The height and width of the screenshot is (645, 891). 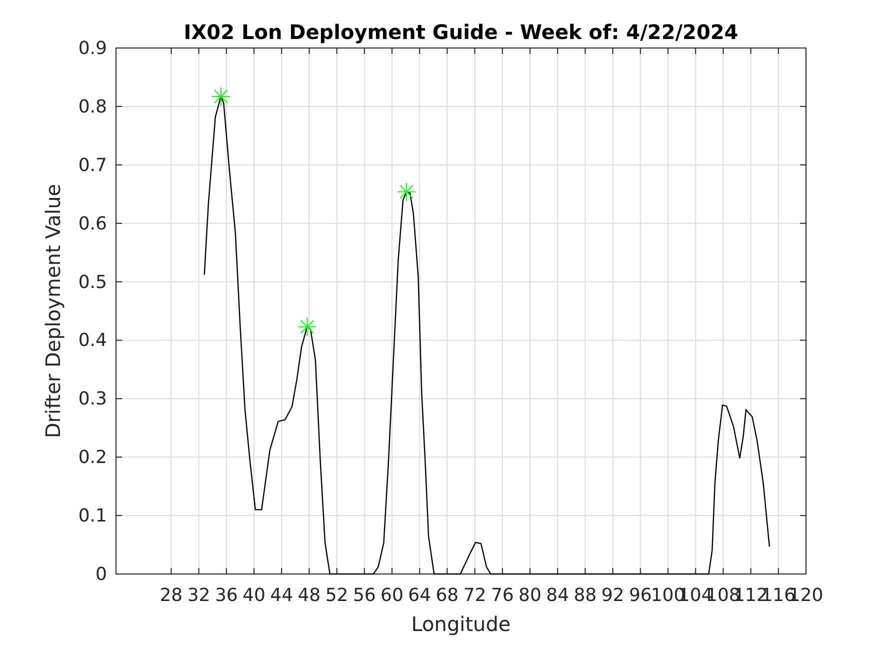 I want to click on x-tick-label: 96, so click(x=640, y=595).